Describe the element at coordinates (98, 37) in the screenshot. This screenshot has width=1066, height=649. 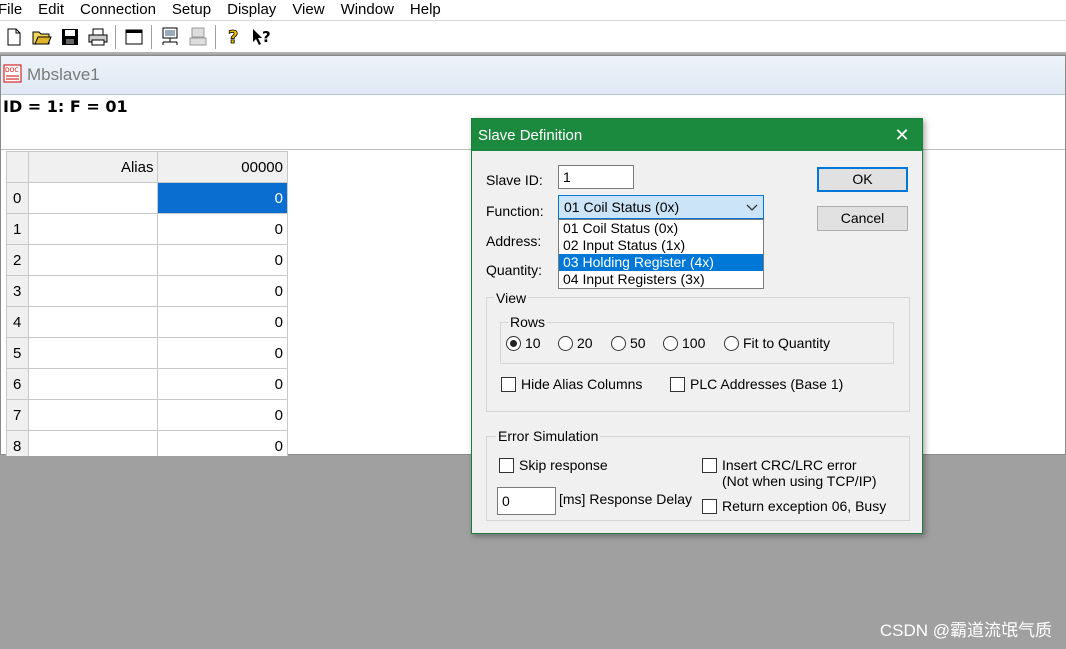
I see `print-icon` at that location.